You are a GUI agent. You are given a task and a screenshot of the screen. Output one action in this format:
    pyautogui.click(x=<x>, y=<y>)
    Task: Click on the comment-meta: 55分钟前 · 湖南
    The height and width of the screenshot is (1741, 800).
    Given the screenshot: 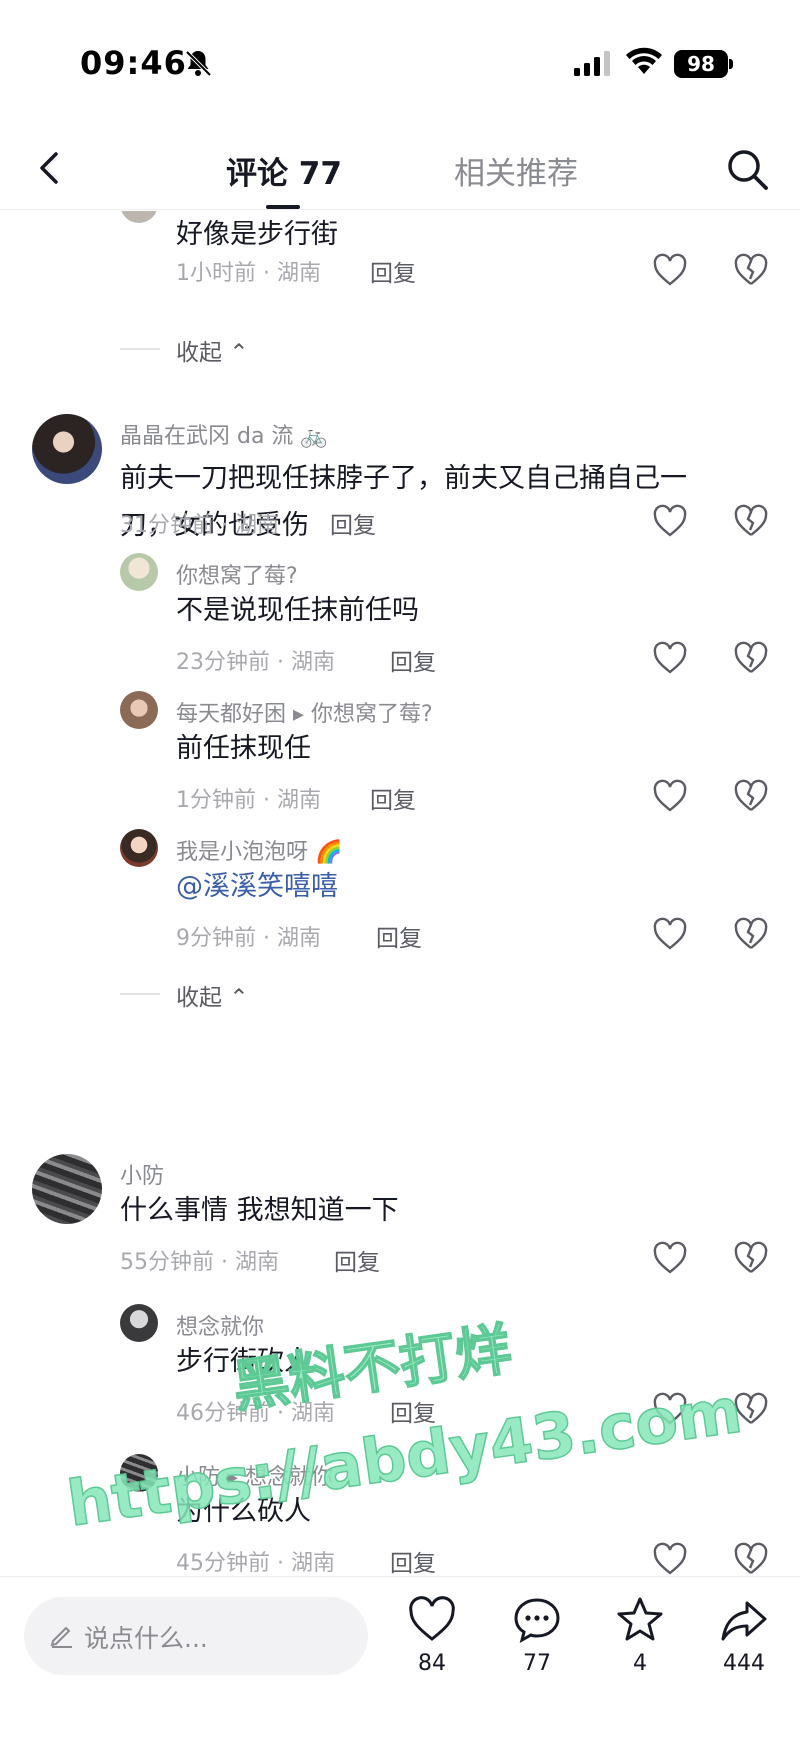 What is the action you would take?
    pyautogui.click(x=199, y=1262)
    